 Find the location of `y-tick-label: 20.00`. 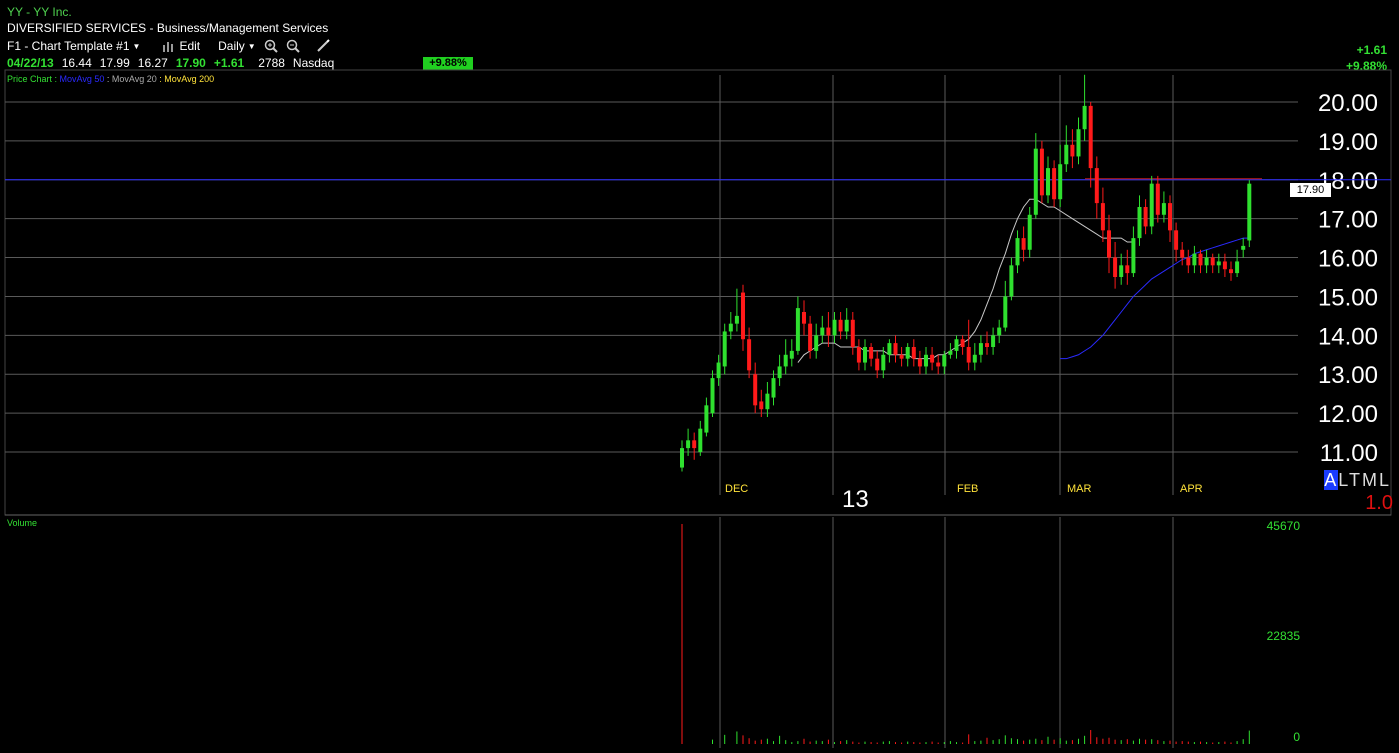

y-tick-label: 20.00 is located at coordinates (1348, 103).